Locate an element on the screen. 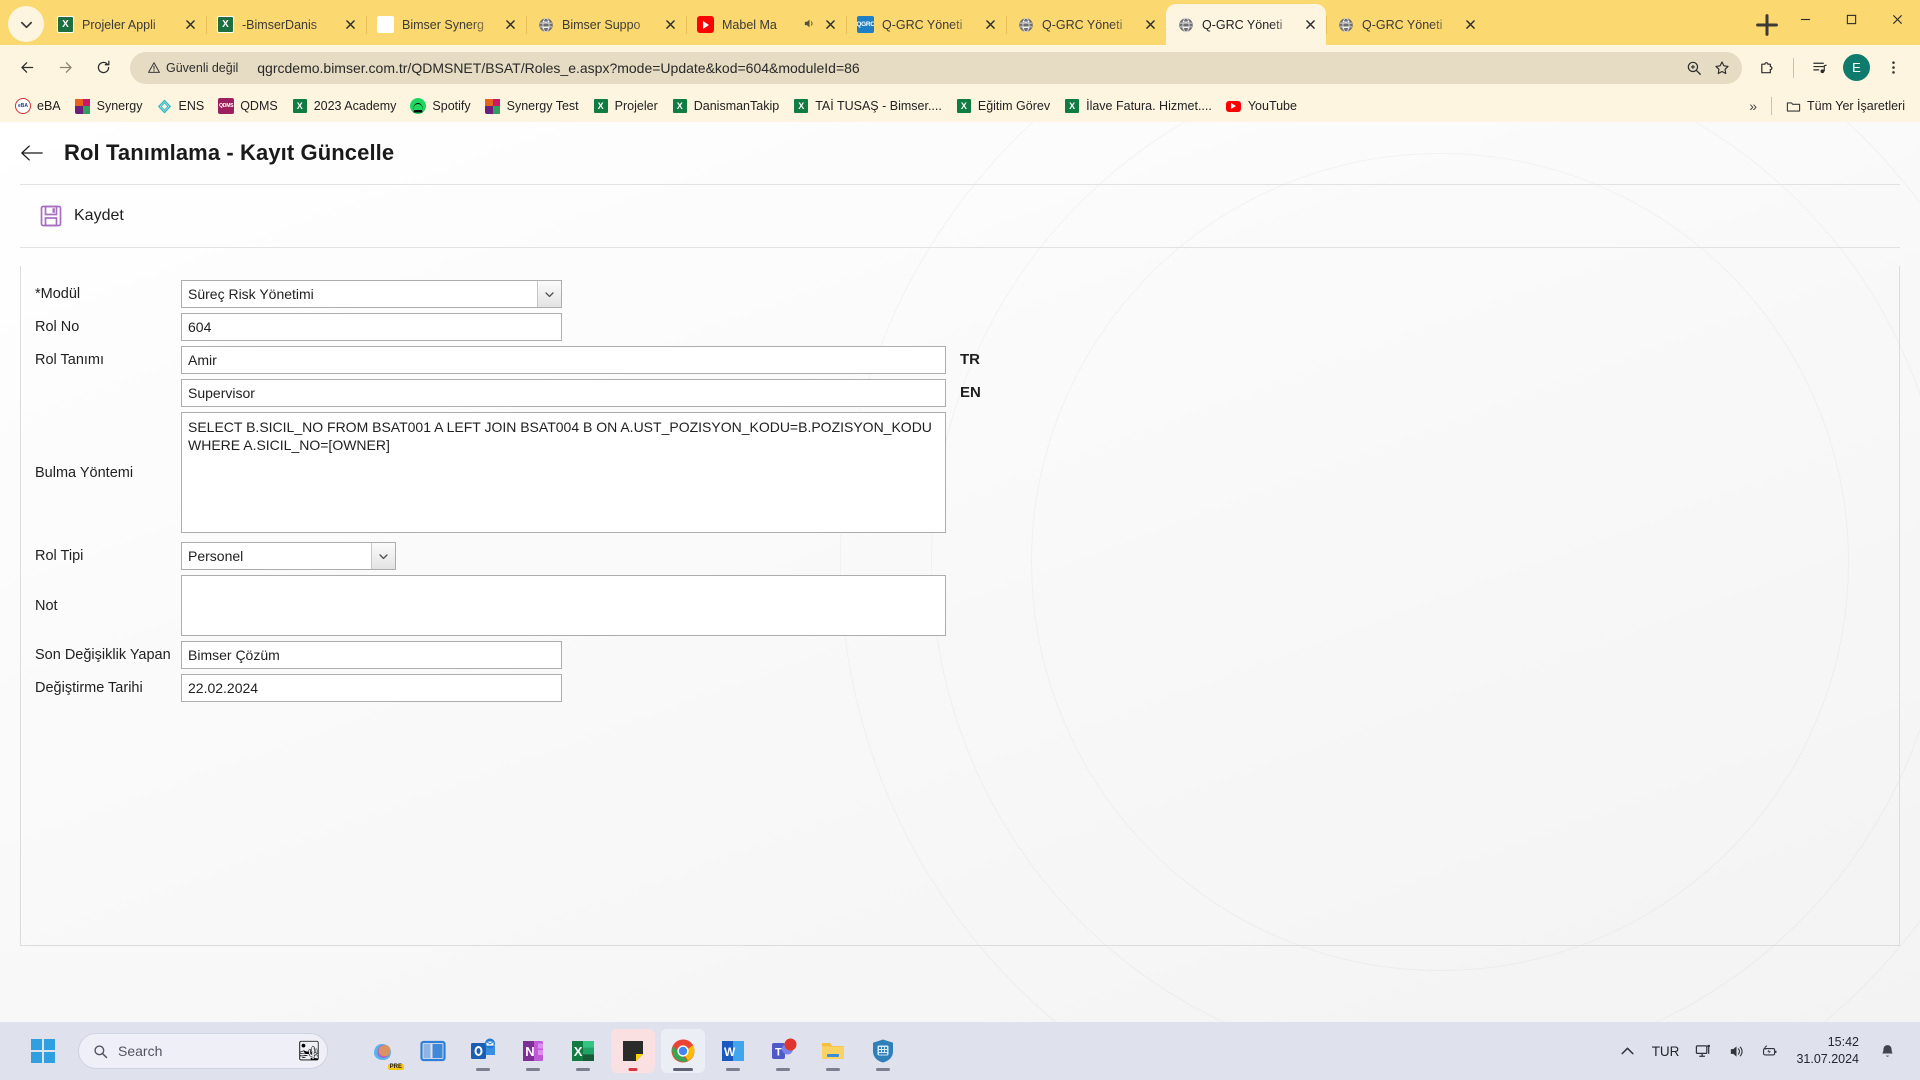  all-bookmarks-button: Tüm Yer İşaretleri is located at coordinates (1845, 106).